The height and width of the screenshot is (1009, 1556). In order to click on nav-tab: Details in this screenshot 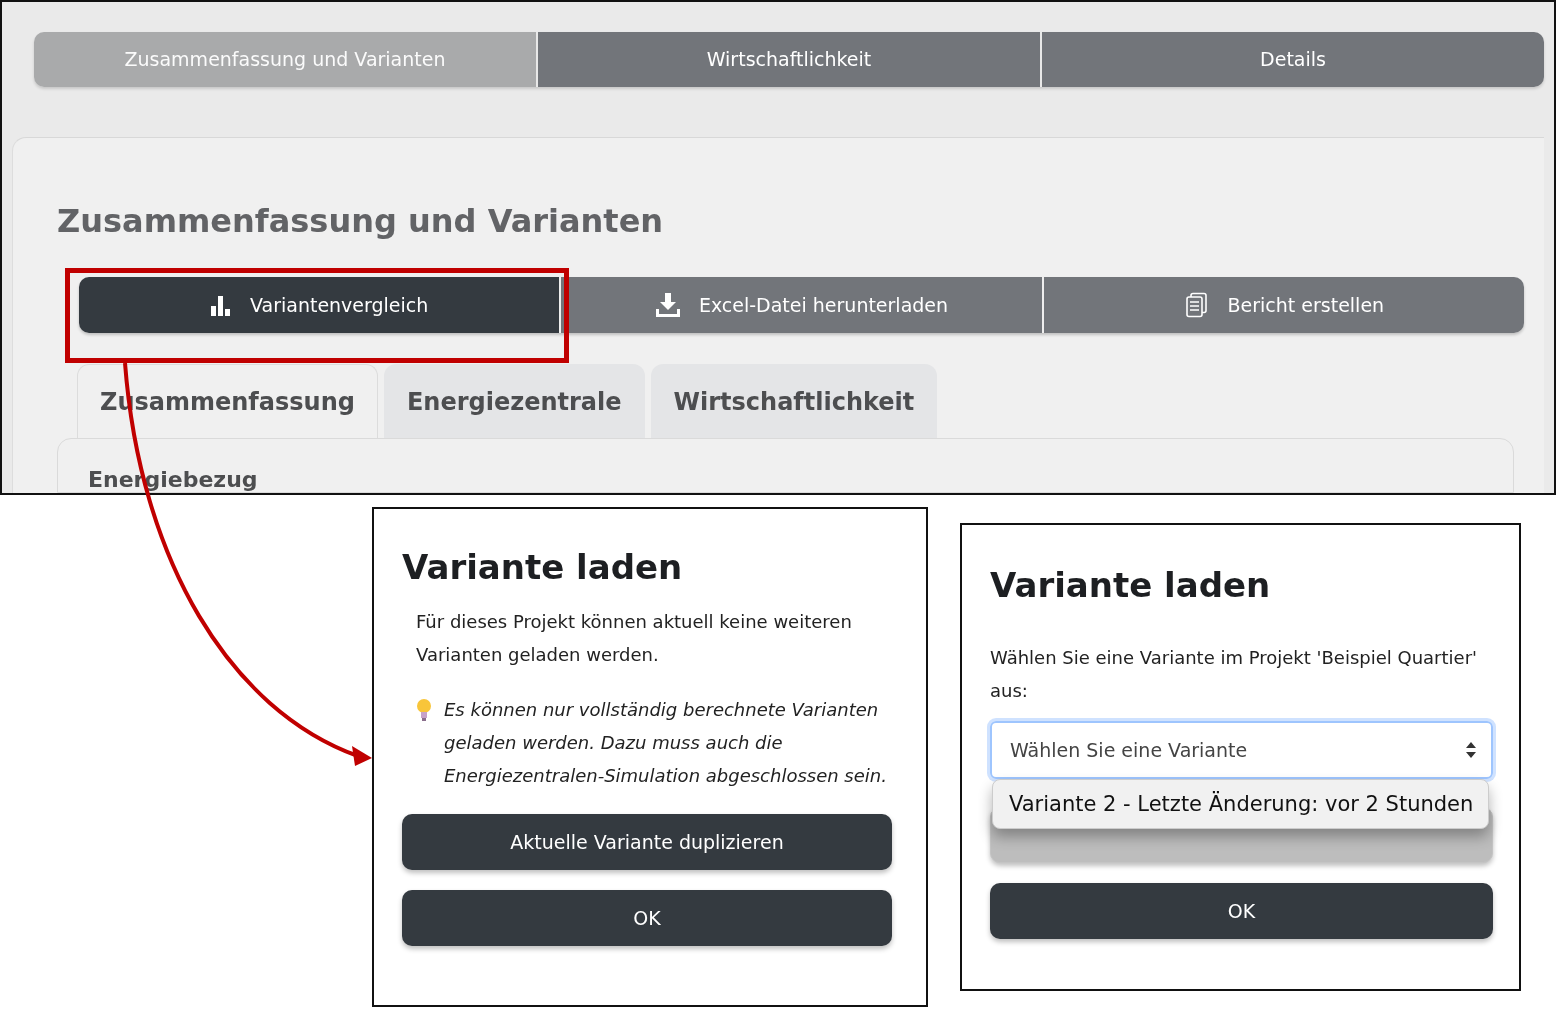, I will do `click(1292, 59)`.